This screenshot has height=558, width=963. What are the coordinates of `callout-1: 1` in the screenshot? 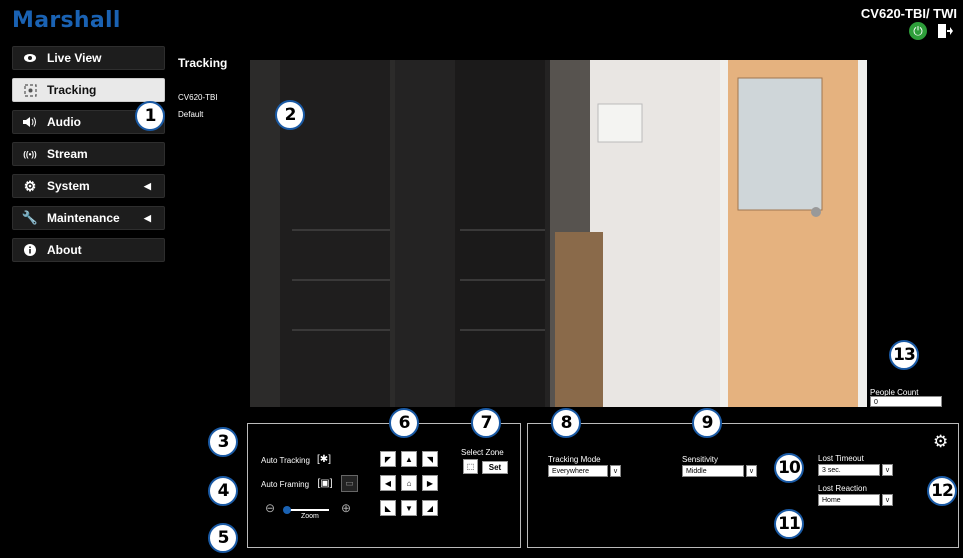 It's located at (150, 116).